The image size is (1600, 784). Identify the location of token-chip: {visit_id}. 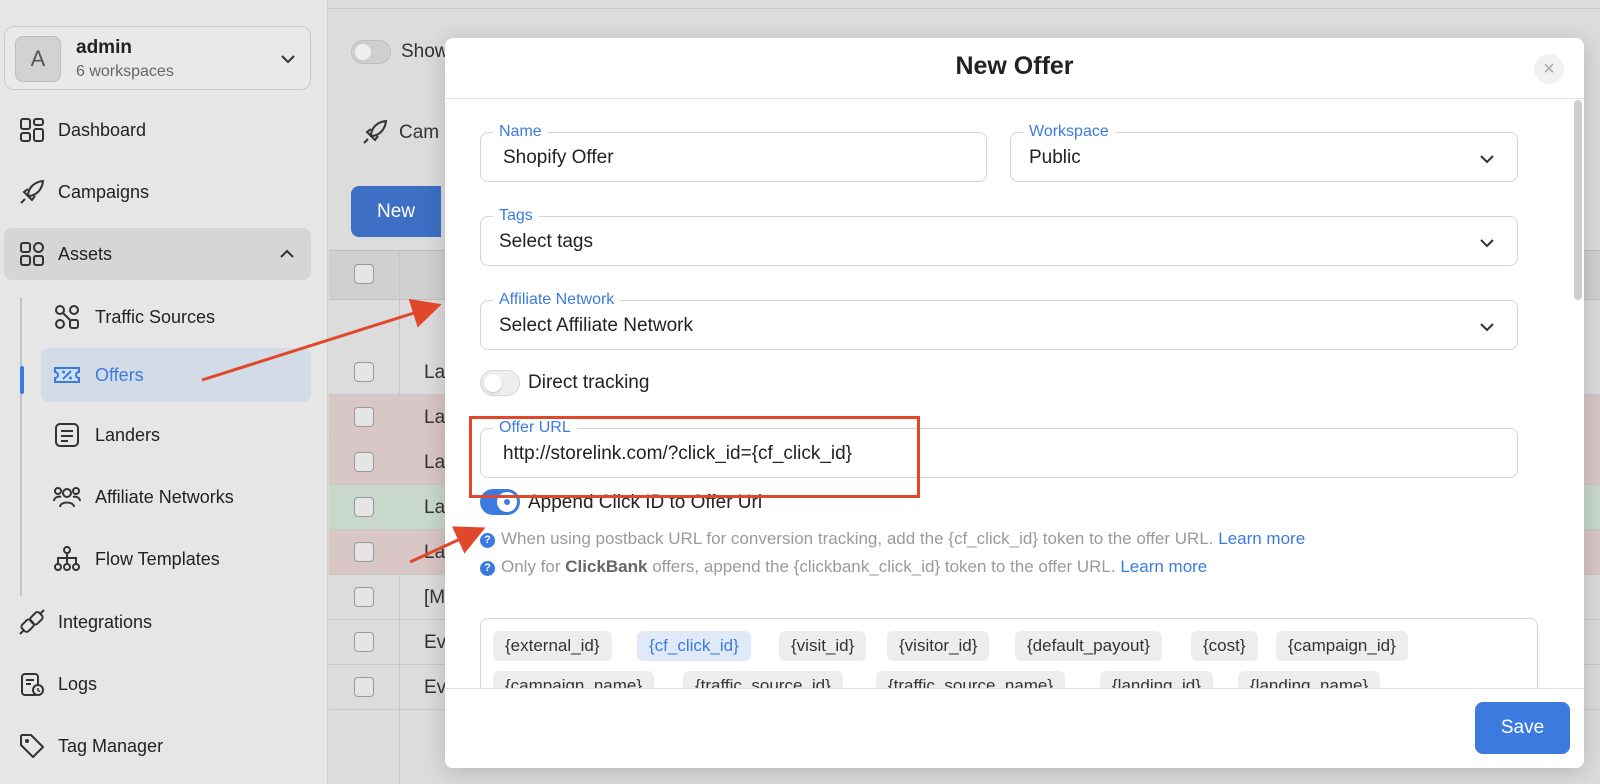
(823, 646).